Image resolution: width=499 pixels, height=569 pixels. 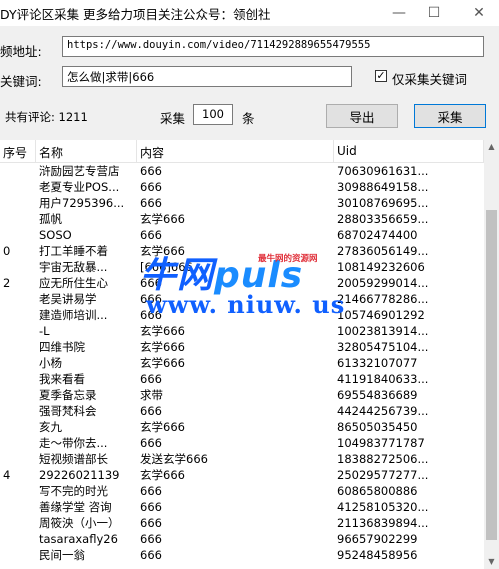 I want to click on table-row: 走～带你去... 666 104983771787, so click(x=242, y=443).